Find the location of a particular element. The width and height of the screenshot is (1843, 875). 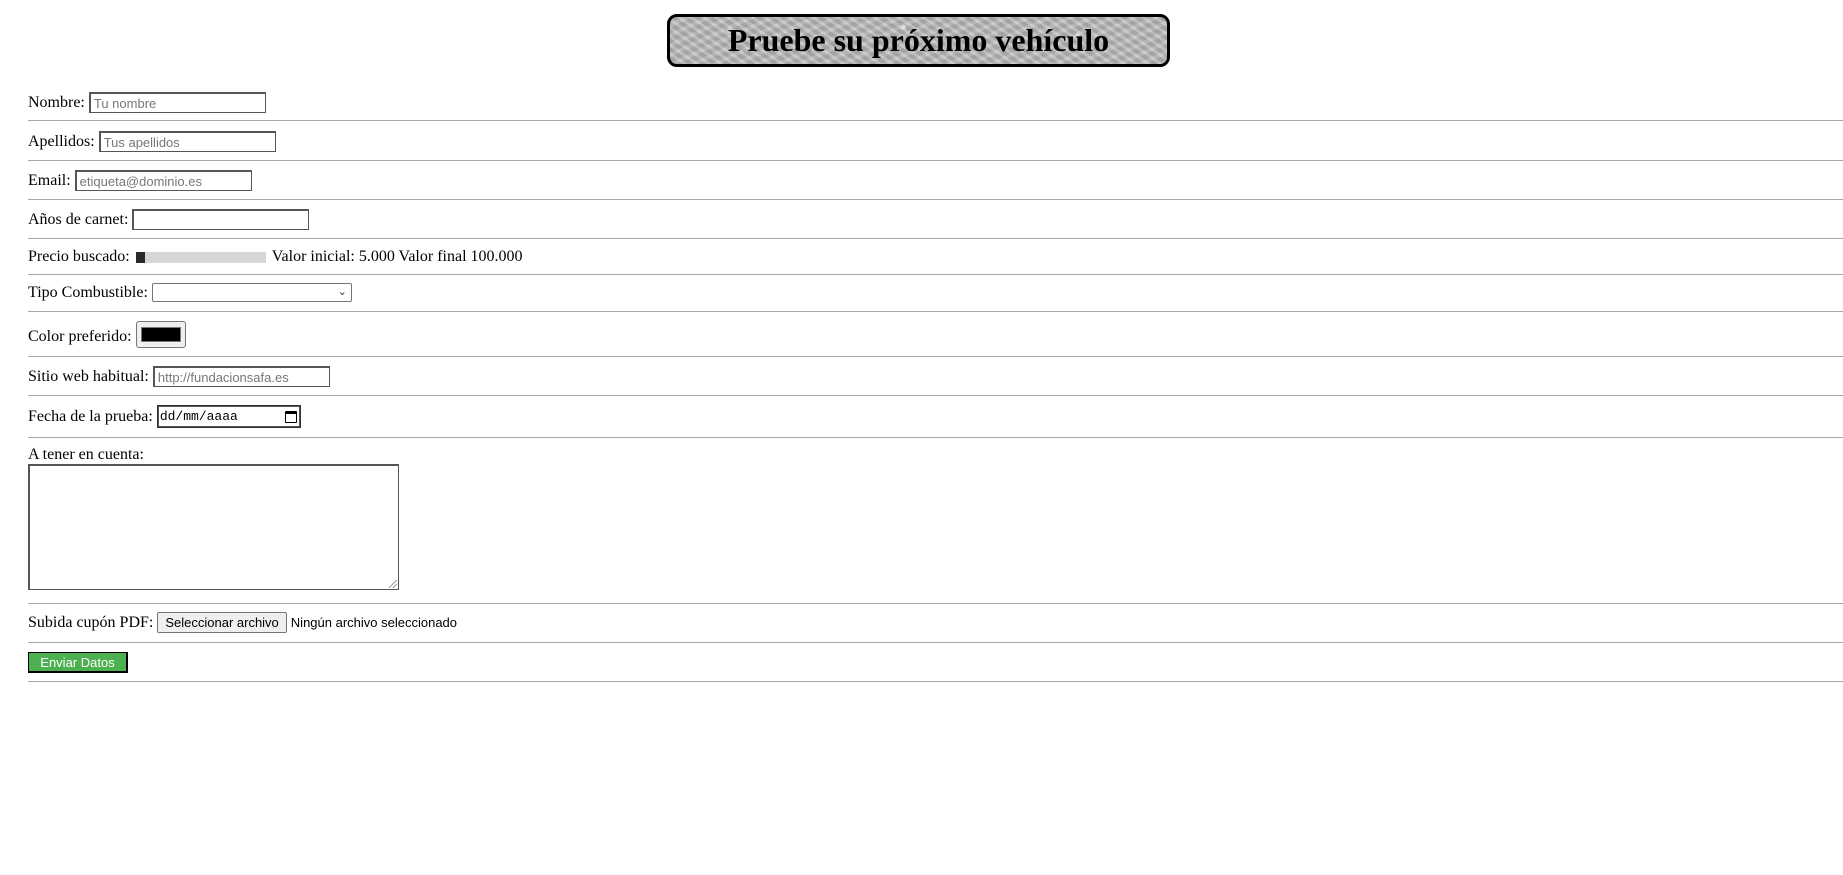

sitio-web-label: Sitio web habitual: is located at coordinates (88, 376).